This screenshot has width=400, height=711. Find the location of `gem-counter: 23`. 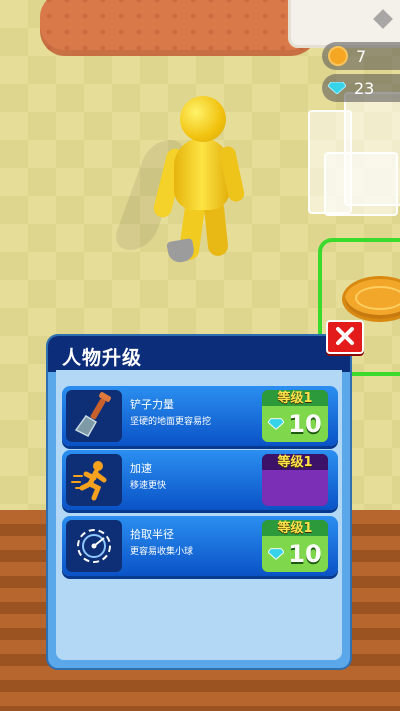

gem-counter: 23 is located at coordinates (361, 88).